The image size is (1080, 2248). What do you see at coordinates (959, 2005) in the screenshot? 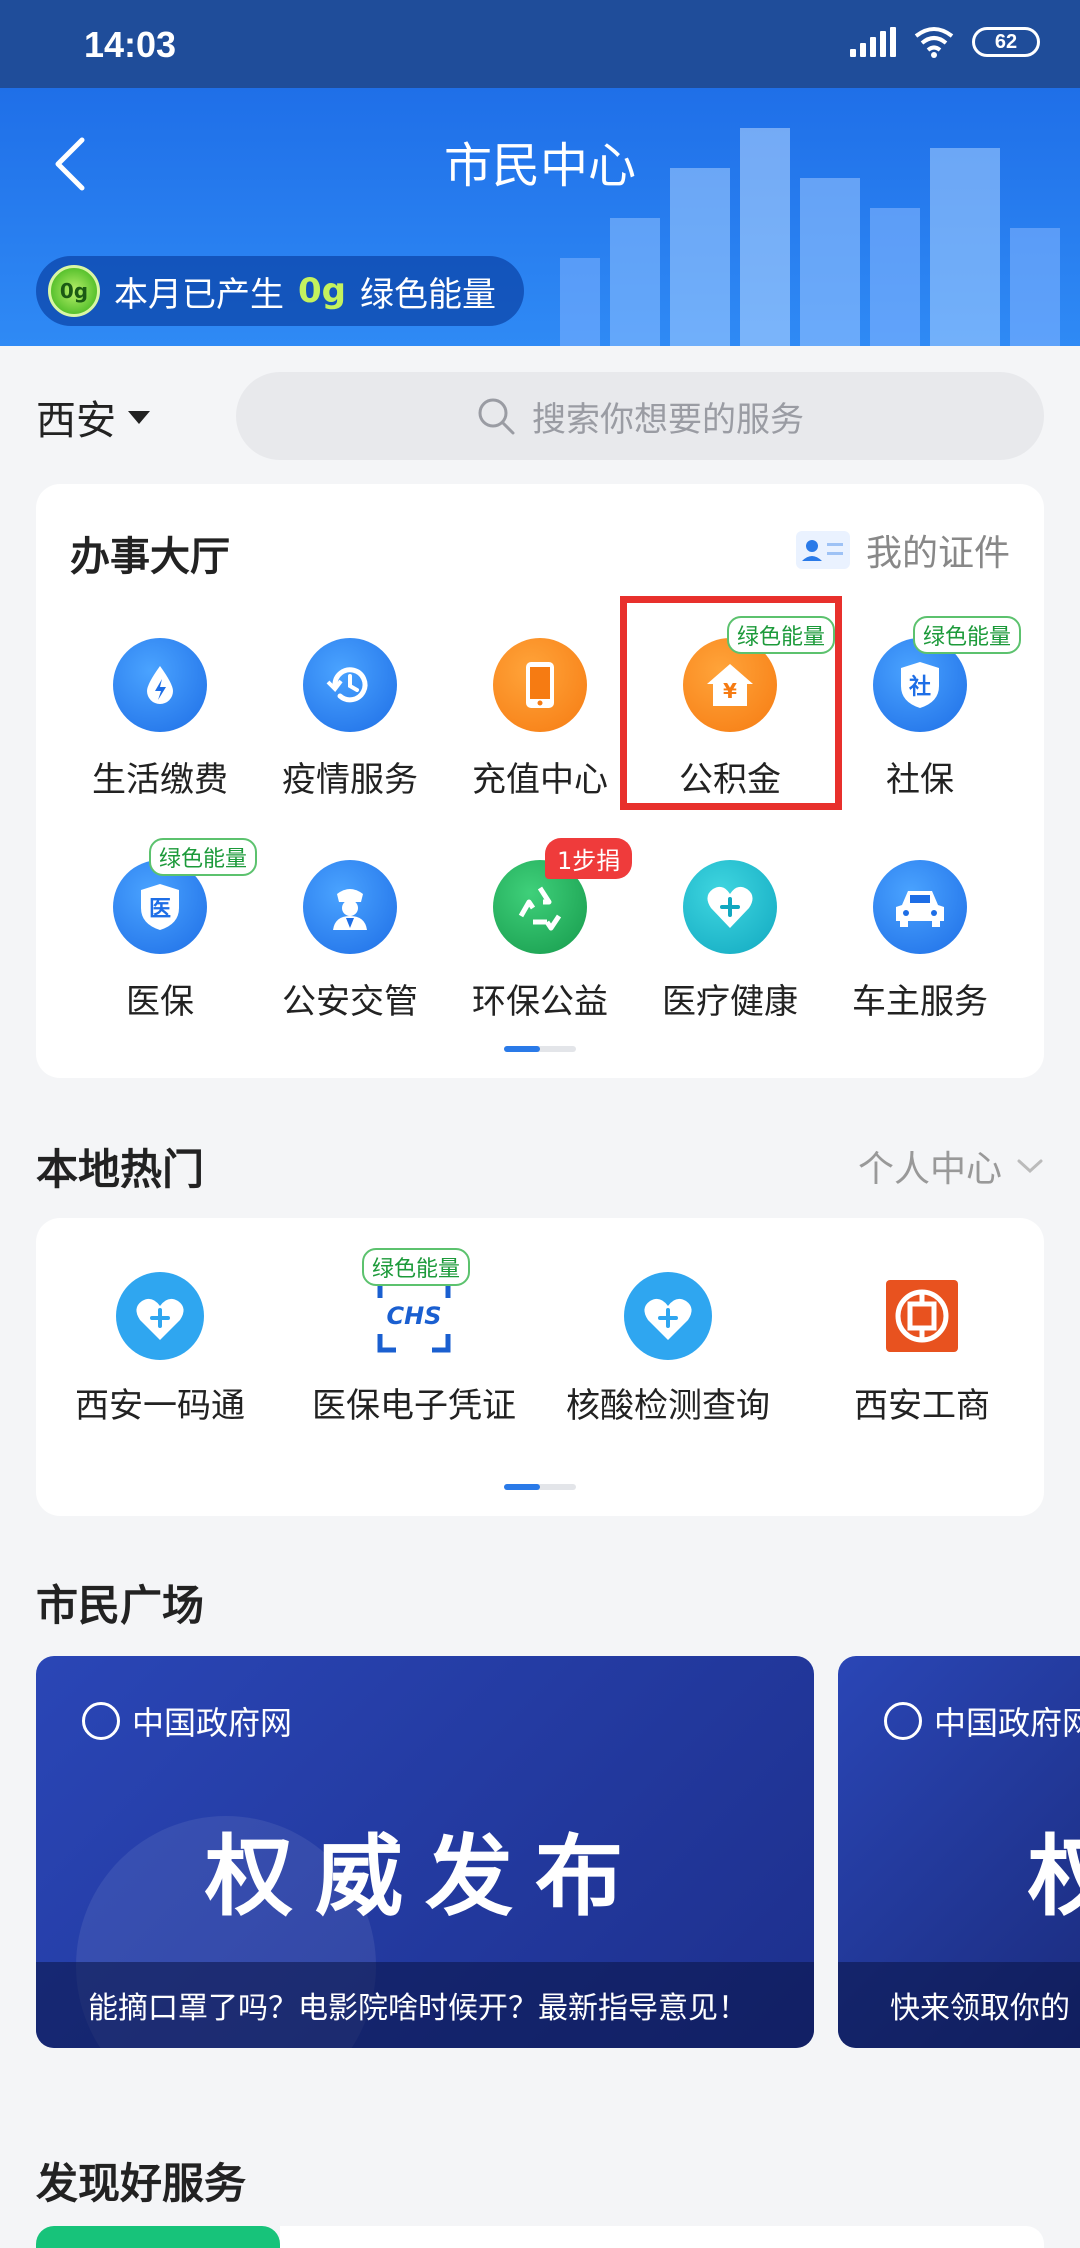
I see `banner-caption: 快来领取你的` at bounding box center [959, 2005].